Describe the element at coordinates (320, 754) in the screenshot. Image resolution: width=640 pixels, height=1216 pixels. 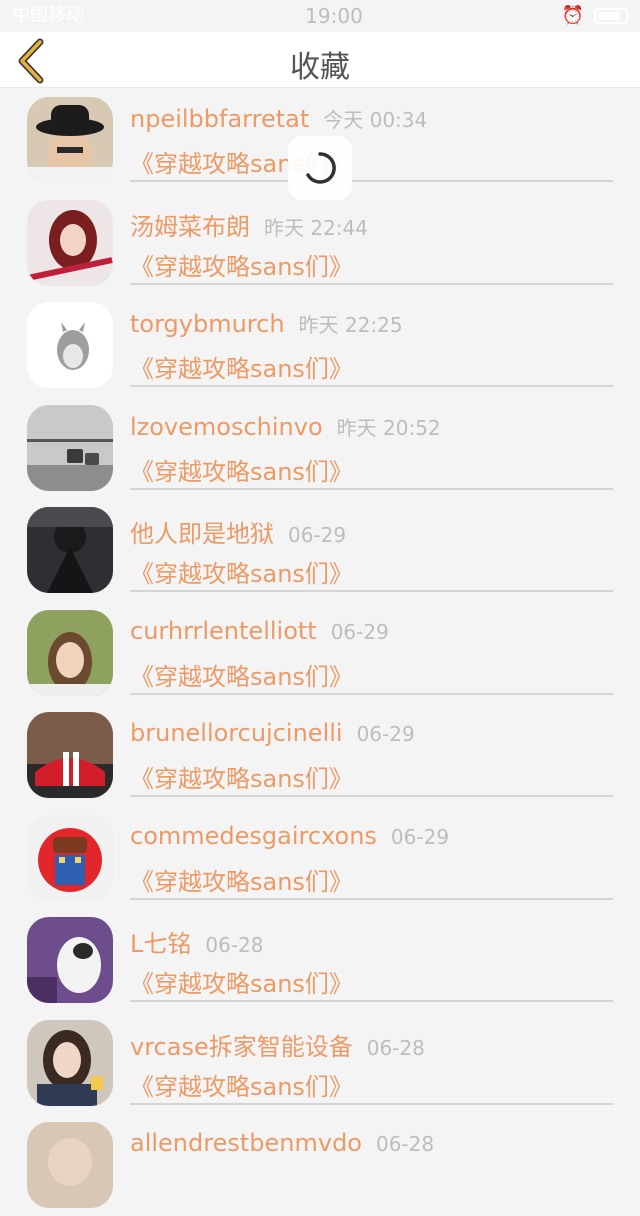
I see `list-item: brunellorcujcinelli 06-29 《穿越攻略sans们》` at that location.